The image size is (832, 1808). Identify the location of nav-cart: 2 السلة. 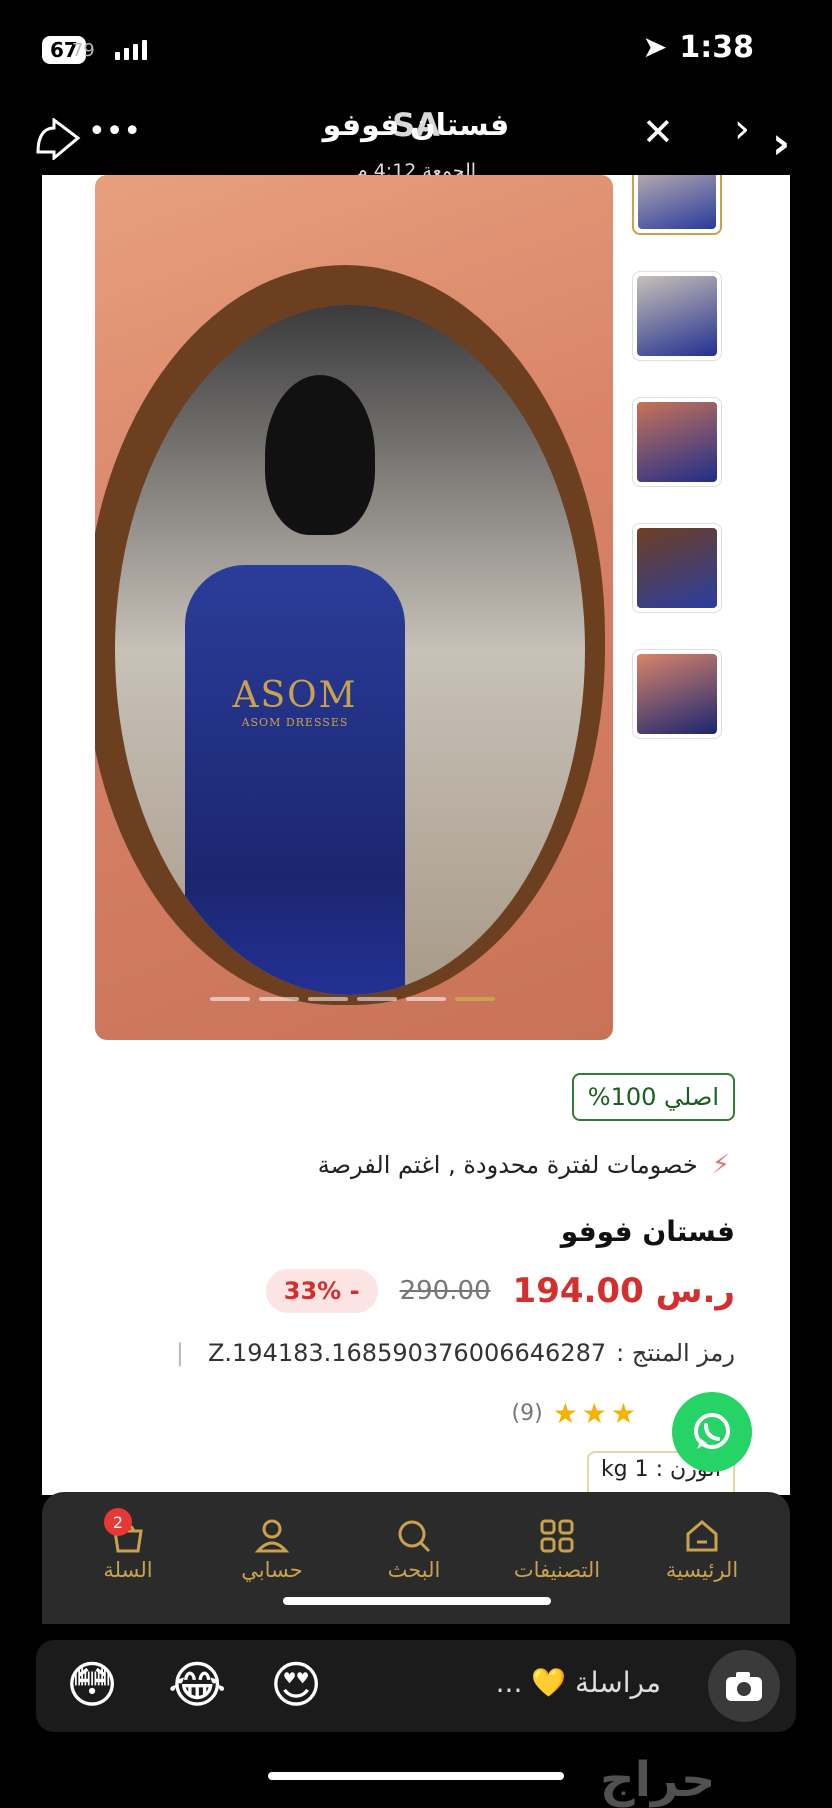
(128, 1545).